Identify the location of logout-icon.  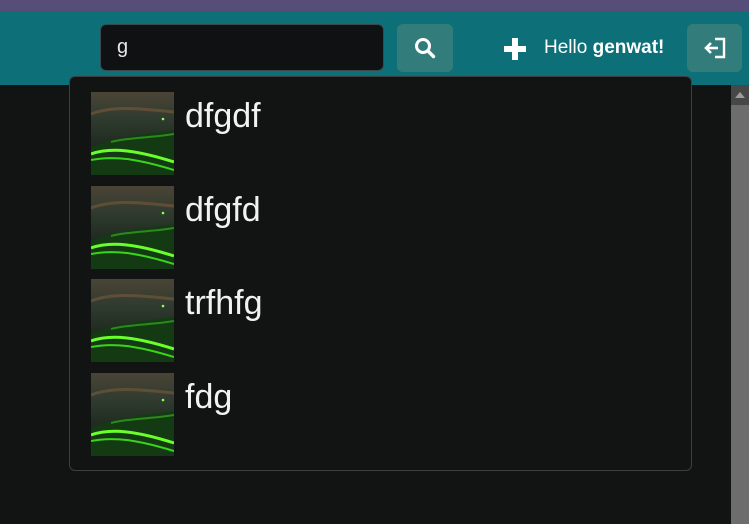
(714, 48).